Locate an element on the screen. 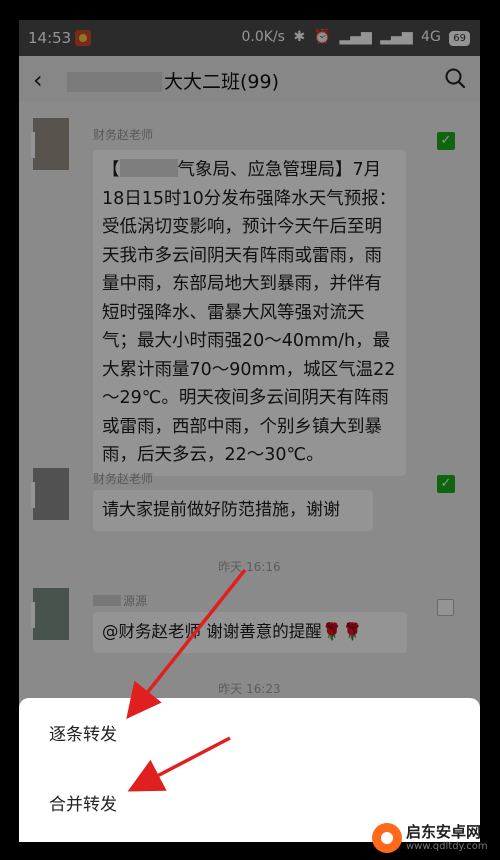 This screenshot has width=500, height=860. watermark: 启东安卓网 www.qdltdy.com is located at coordinates (436, 839).